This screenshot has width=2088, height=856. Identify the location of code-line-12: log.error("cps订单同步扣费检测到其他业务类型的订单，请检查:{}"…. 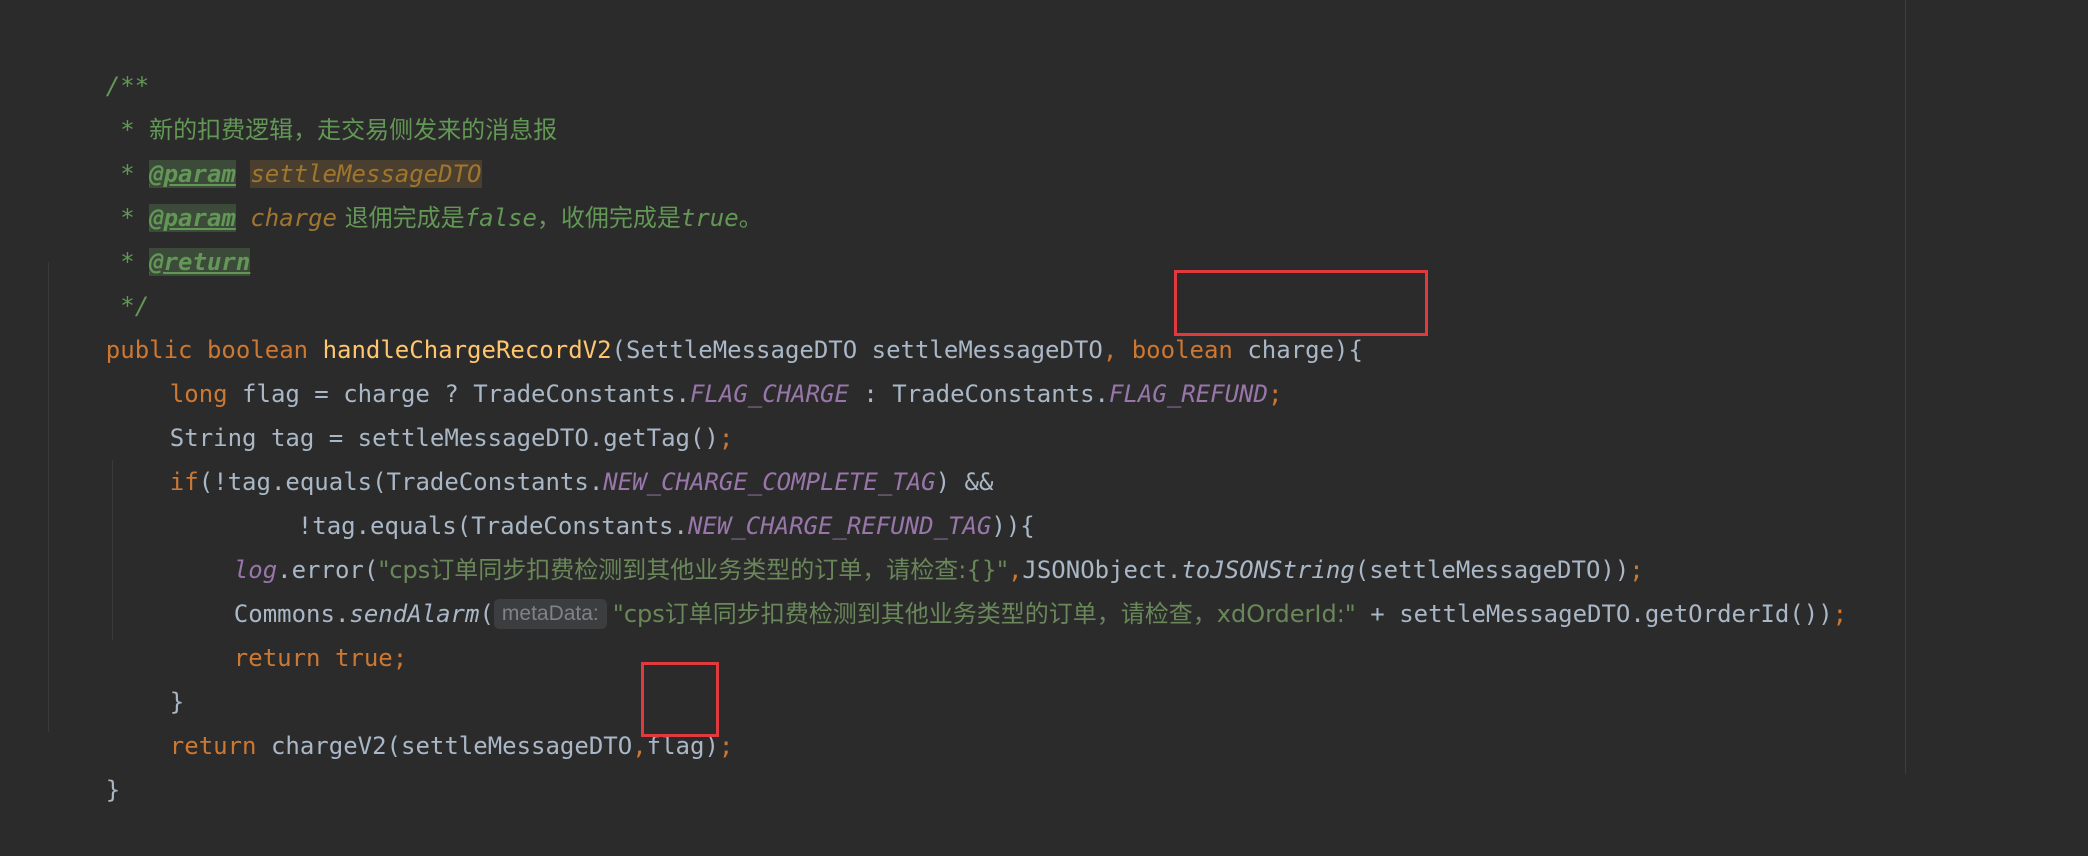
(910, 544).